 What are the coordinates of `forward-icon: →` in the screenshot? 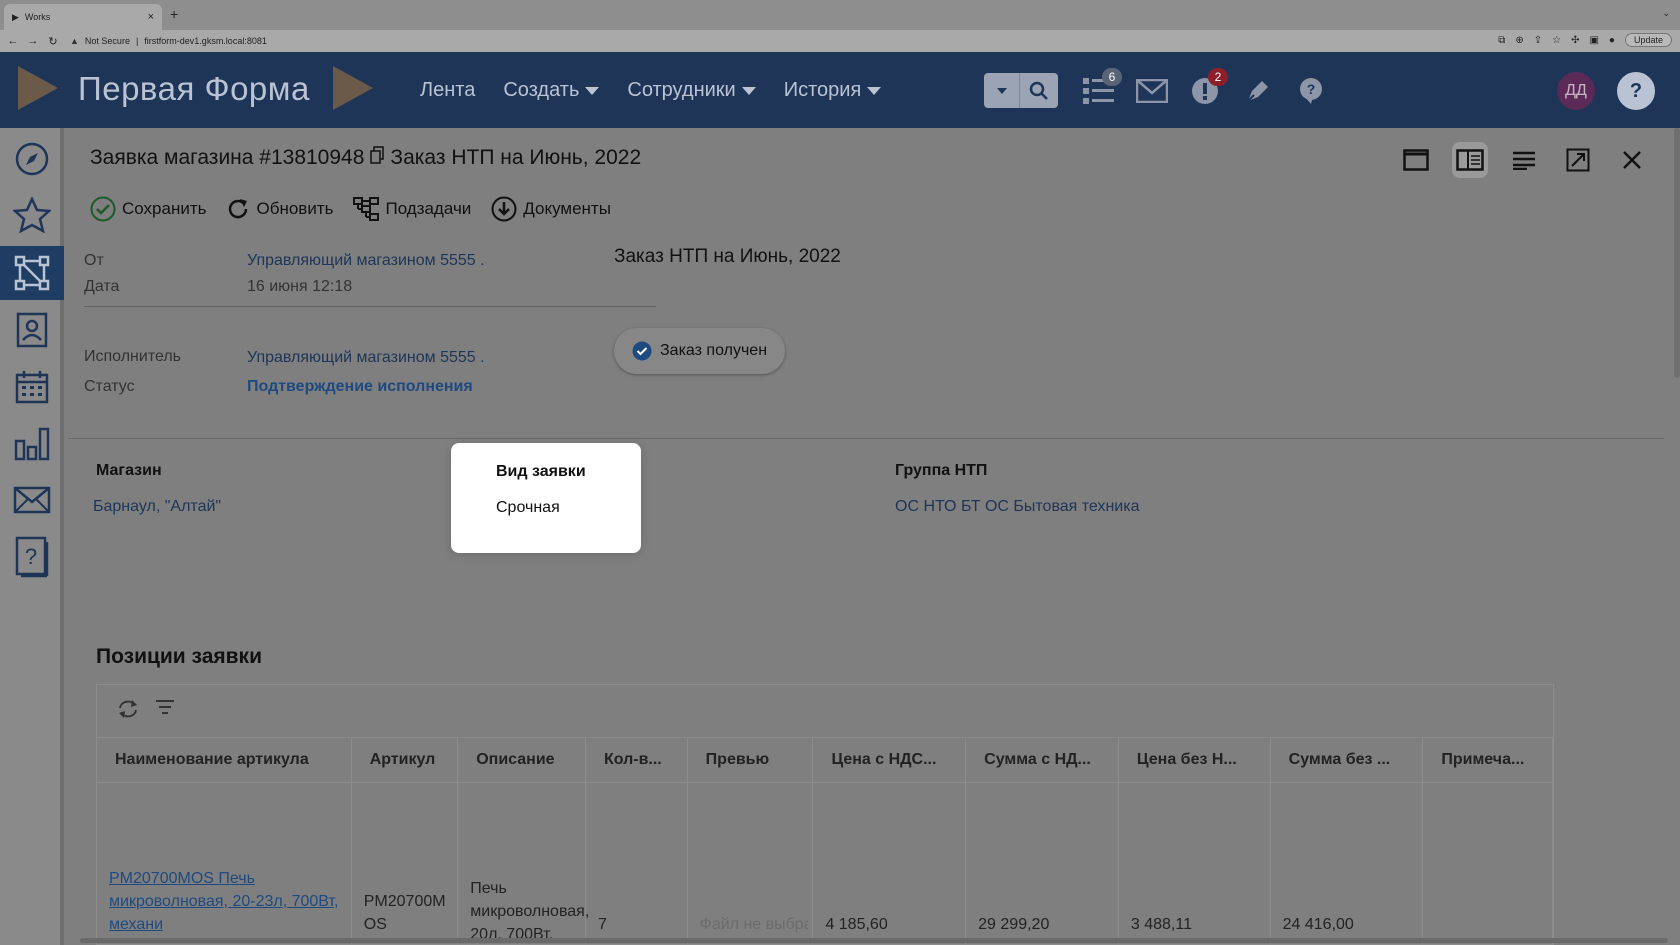 It's located at (33, 41).